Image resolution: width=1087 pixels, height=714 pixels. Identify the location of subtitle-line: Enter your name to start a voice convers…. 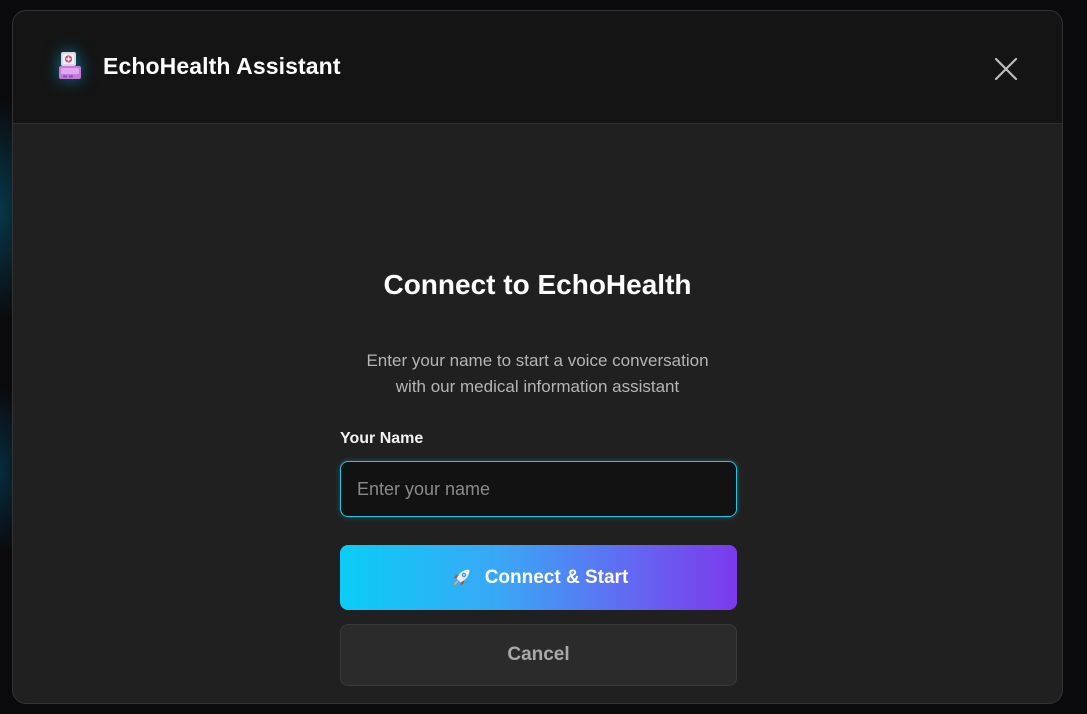
(537, 360).